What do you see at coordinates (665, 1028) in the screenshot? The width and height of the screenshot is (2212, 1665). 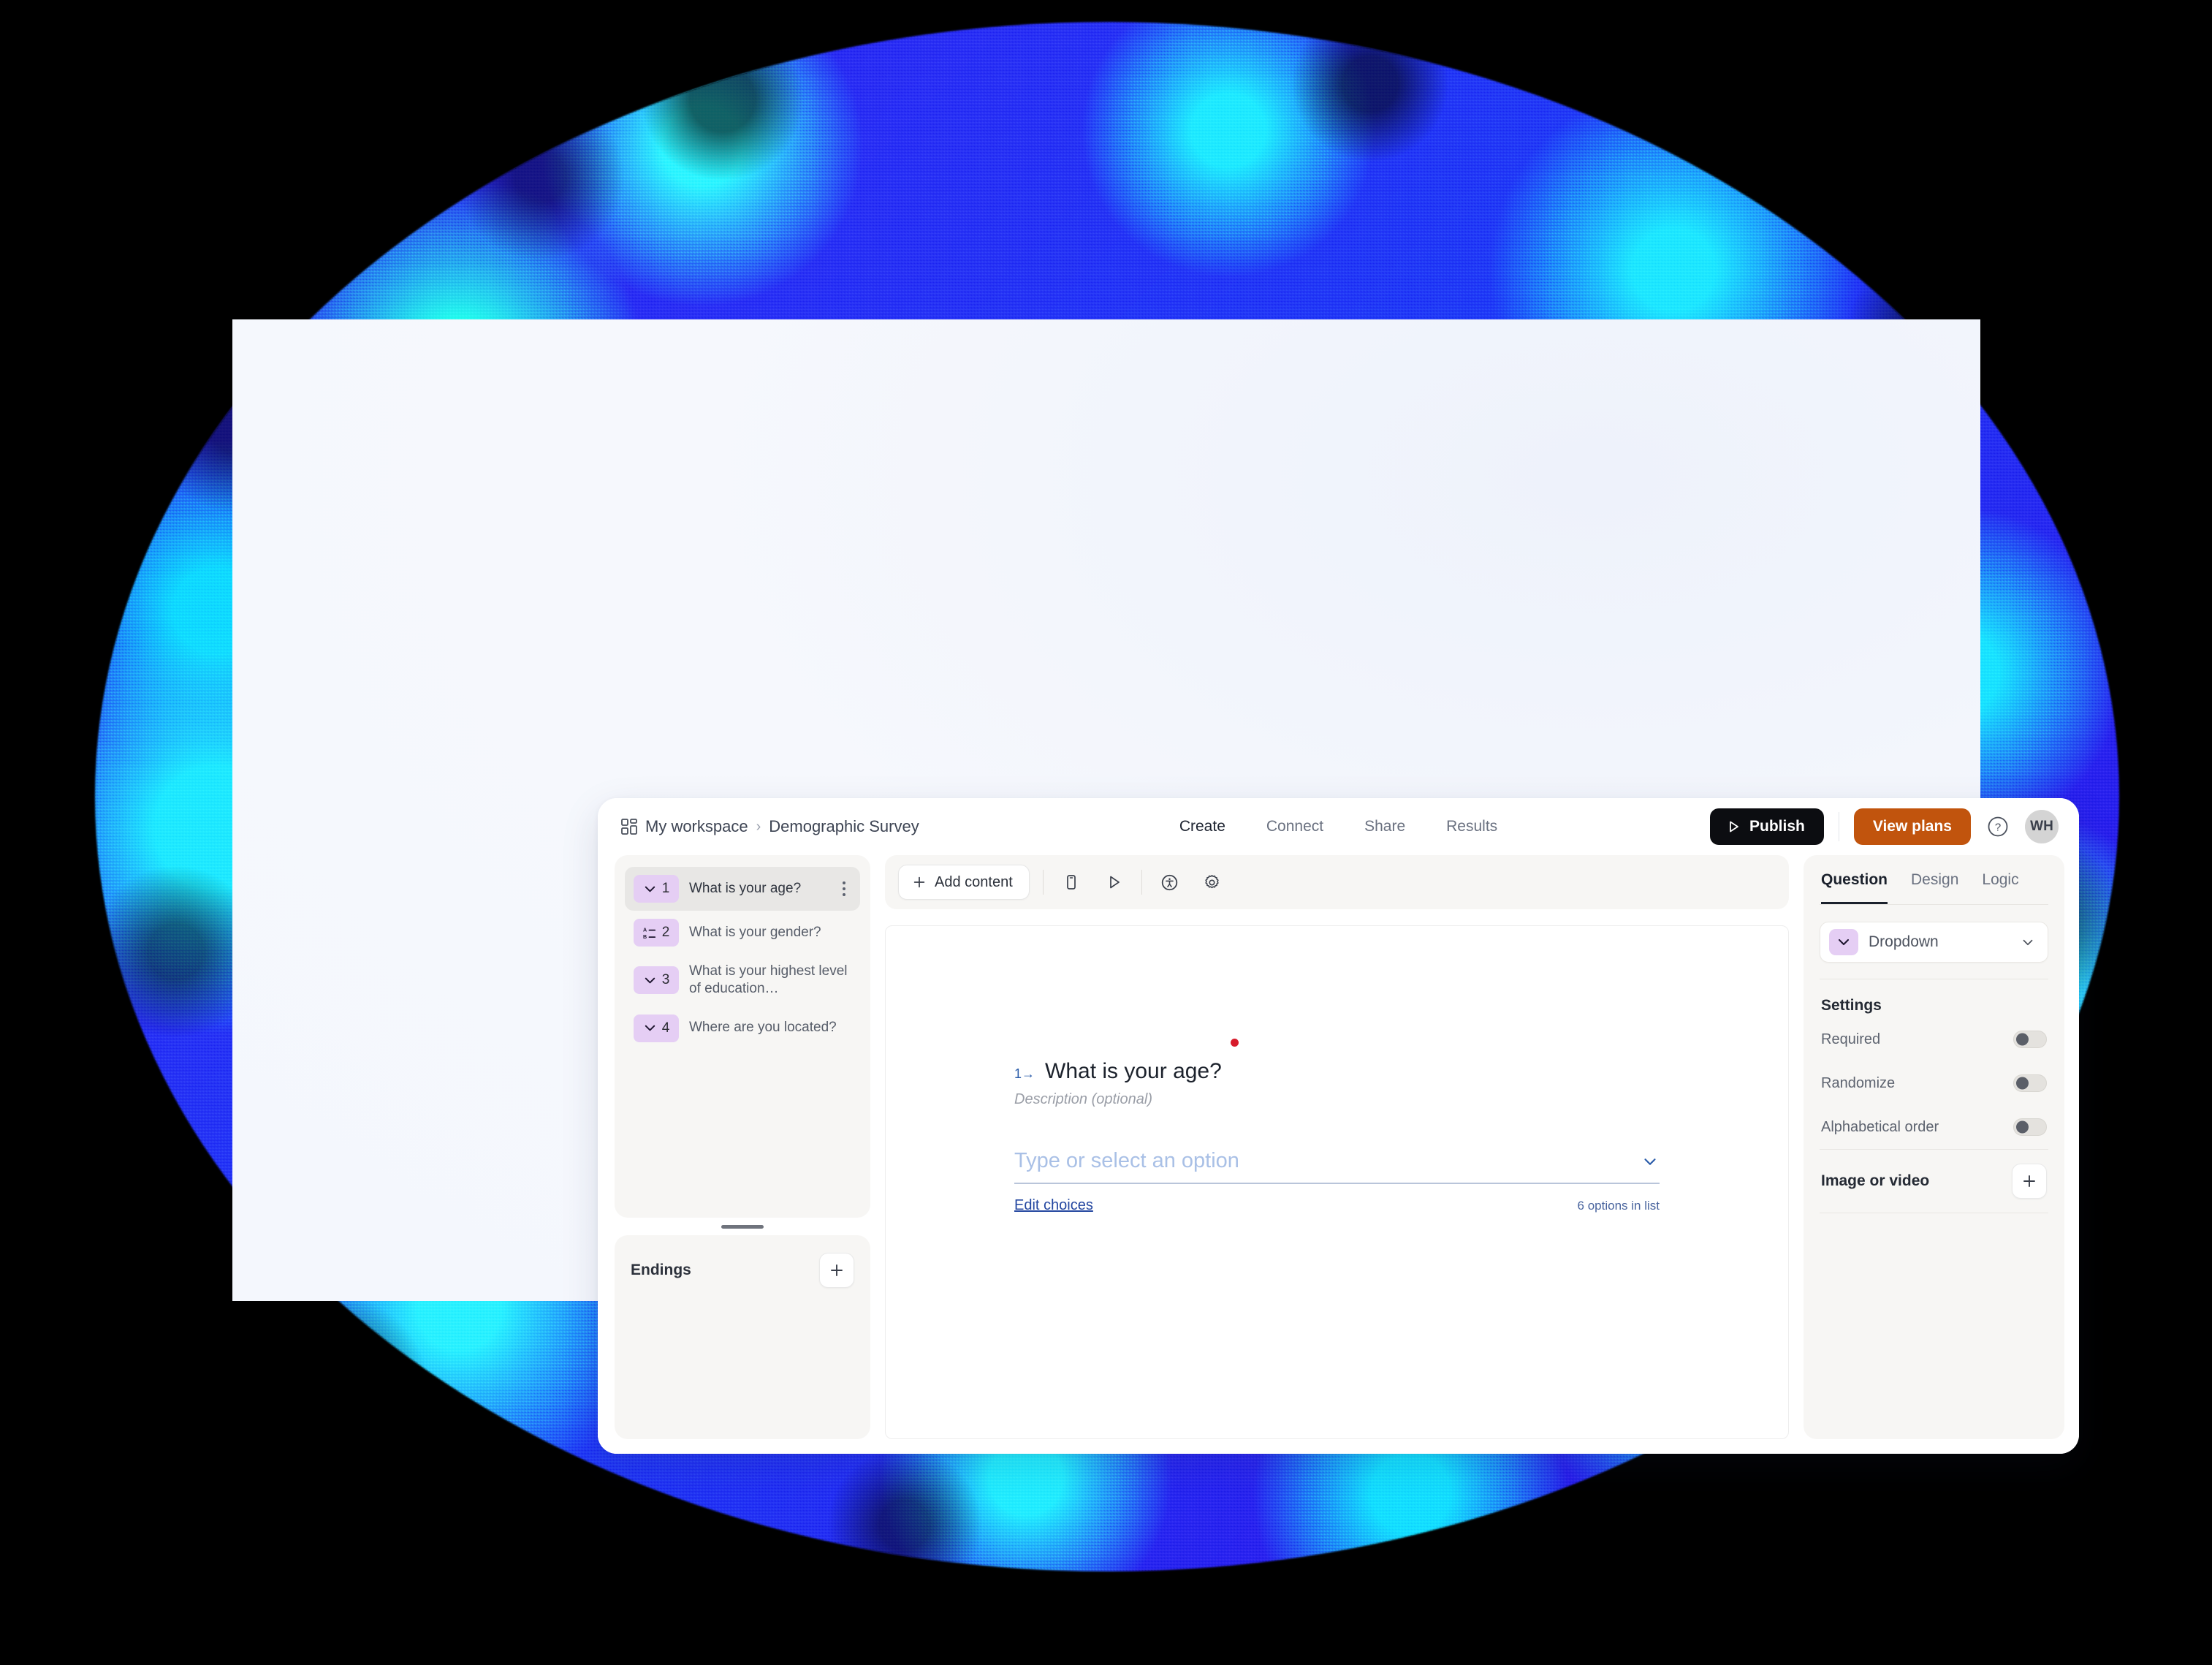 I see `question-number: 4` at bounding box center [665, 1028].